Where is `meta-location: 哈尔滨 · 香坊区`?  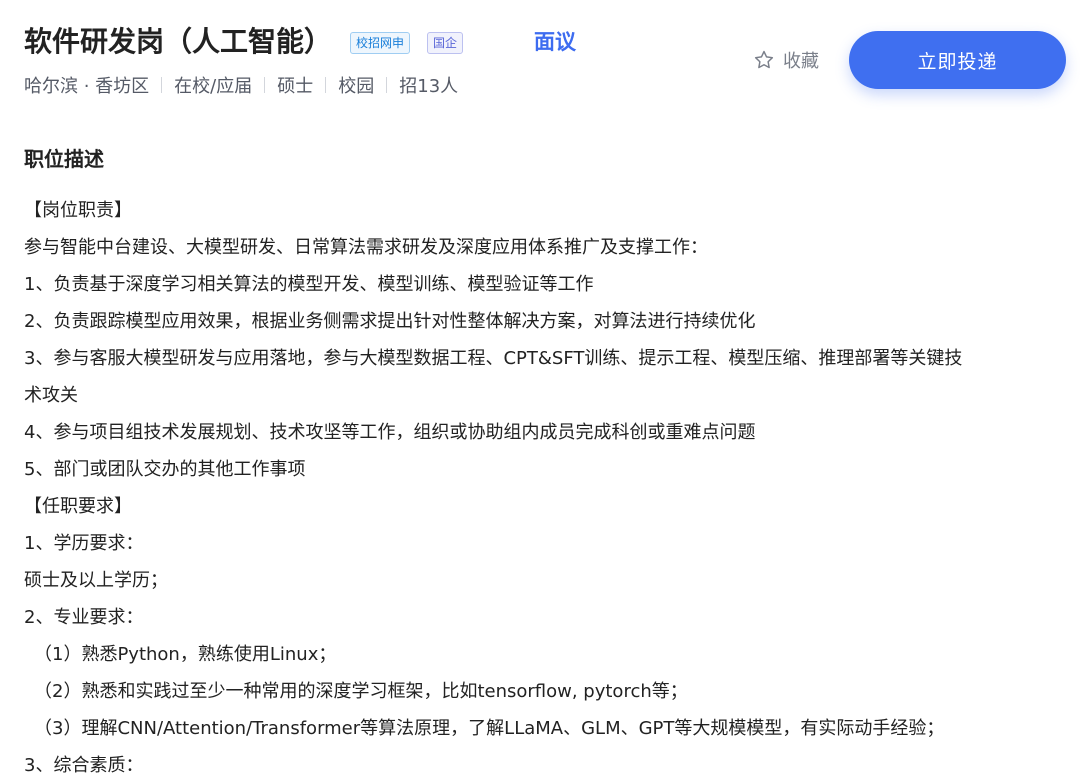
meta-location: 哈尔滨 · 香坊区 is located at coordinates (87, 86).